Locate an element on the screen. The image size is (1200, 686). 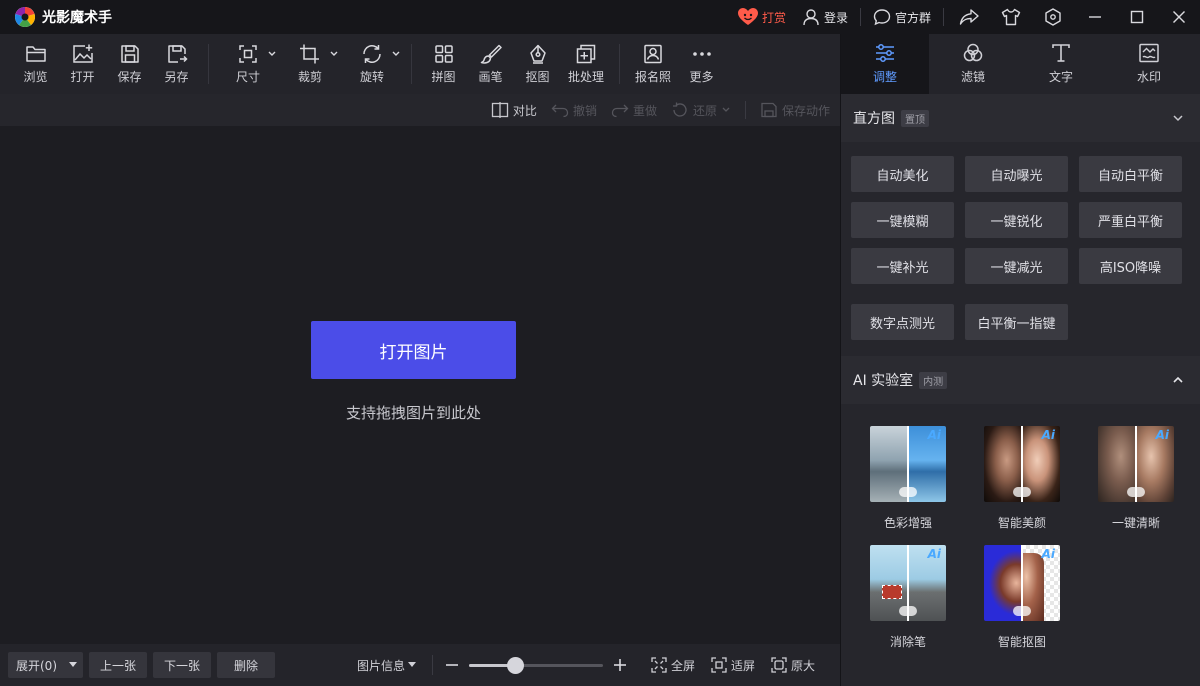
tab-filter: 滤镜 is located at coordinates (973, 64).